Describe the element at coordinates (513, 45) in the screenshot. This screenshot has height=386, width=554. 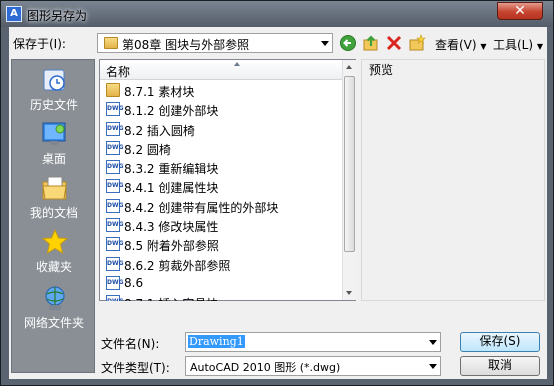
I see `tools-menu-label: 工具(L)` at that location.